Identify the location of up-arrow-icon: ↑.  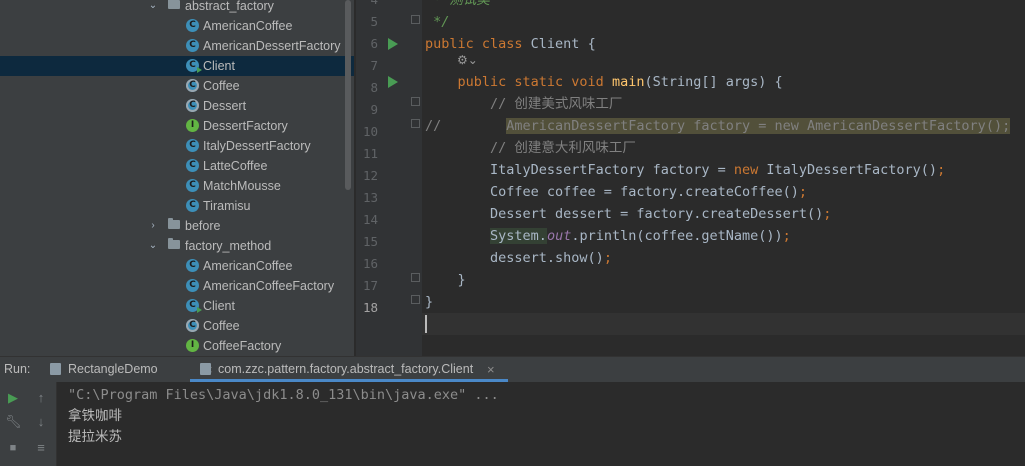
(41, 398).